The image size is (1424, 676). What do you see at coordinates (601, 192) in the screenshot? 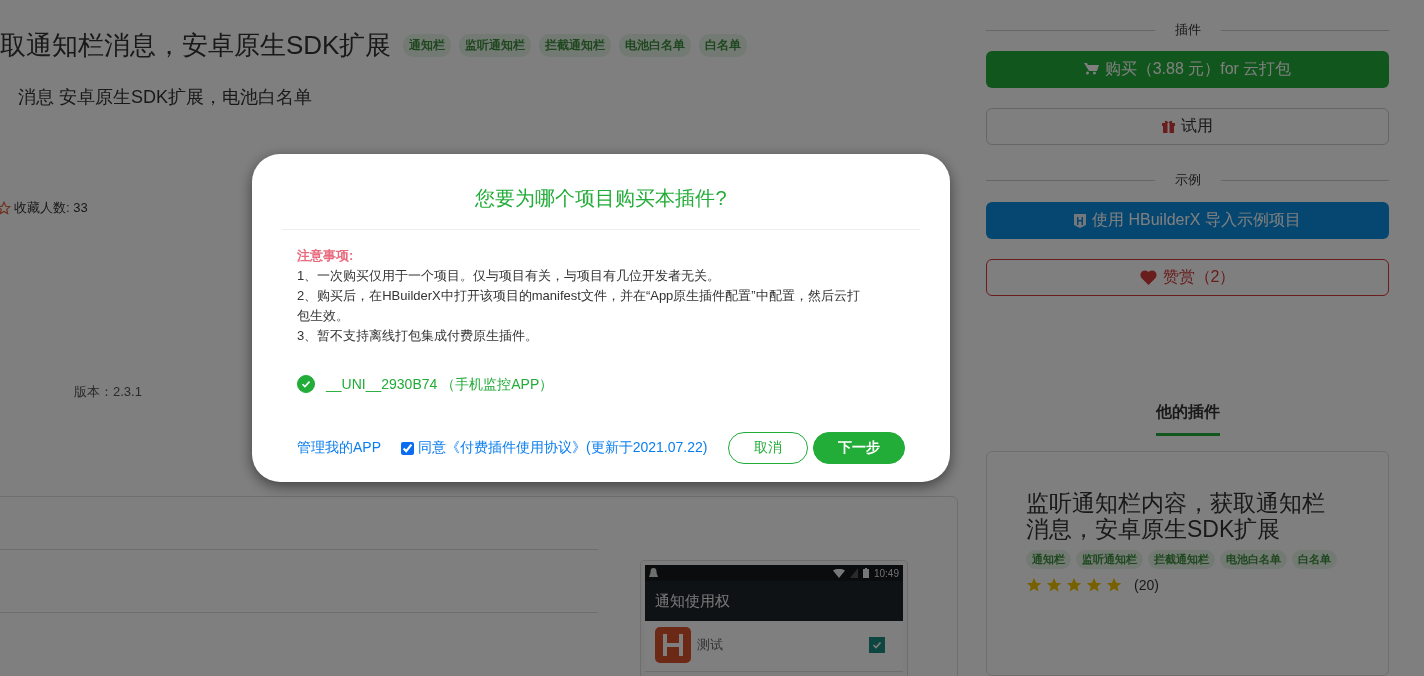
I see `dialog-title: 您要为哪个项目购买本插件?` at bounding box center [601, 192].